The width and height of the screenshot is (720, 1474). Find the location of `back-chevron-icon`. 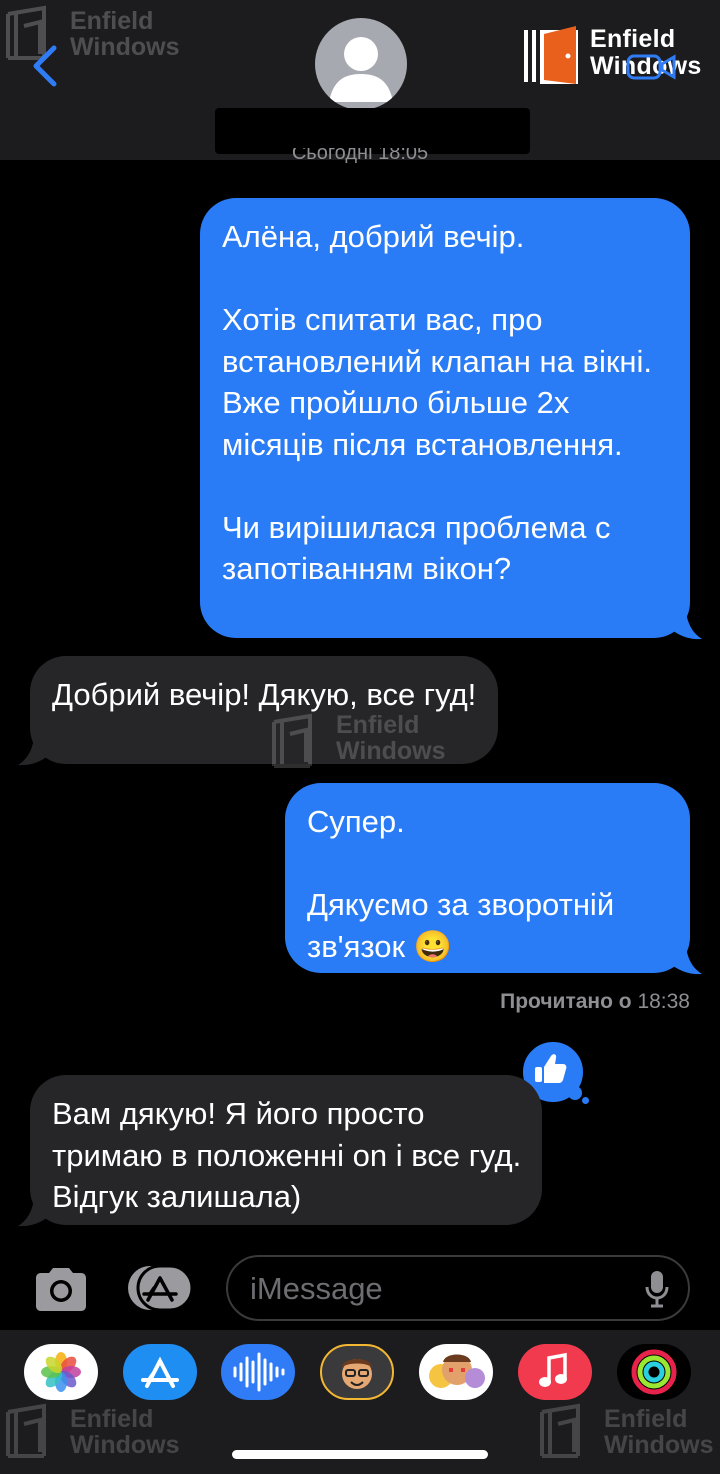

back-chevron-icon is located at coordinates (45, 66).